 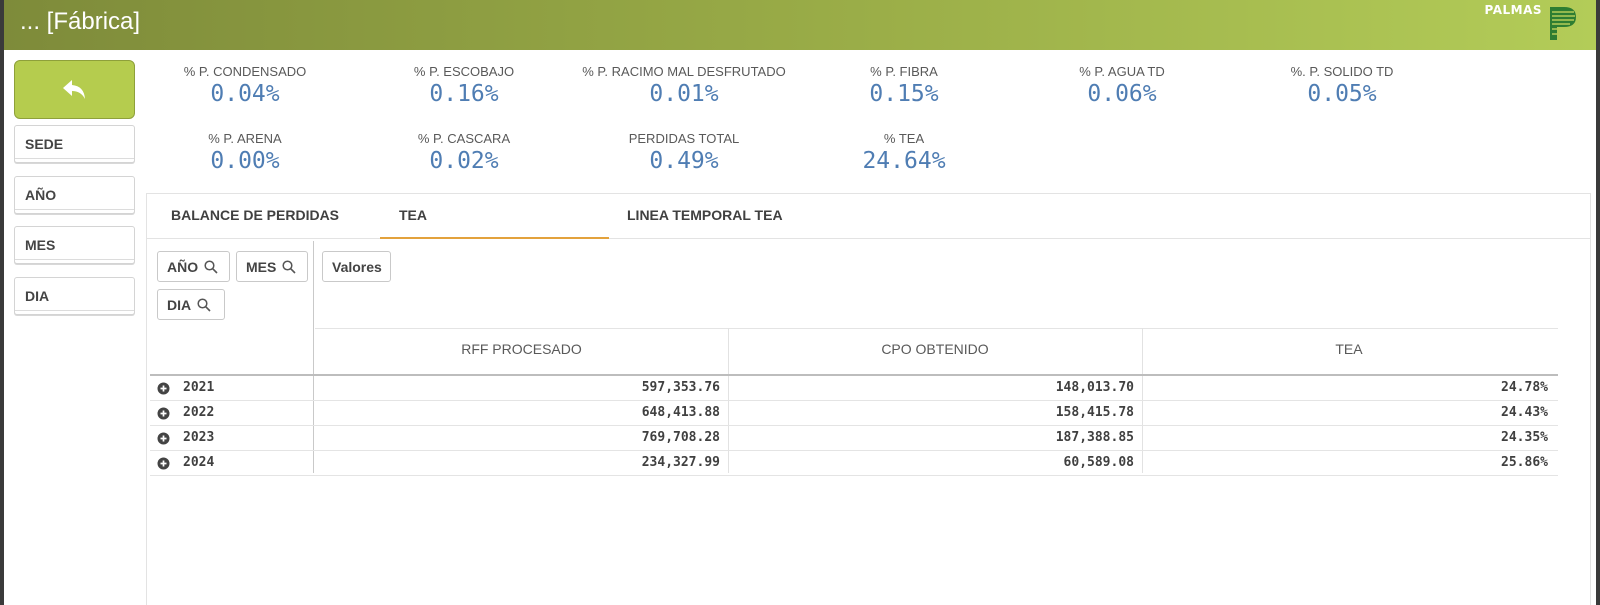 I want to click on cell-rff: 648,413.88, so click(x=680, y=412).